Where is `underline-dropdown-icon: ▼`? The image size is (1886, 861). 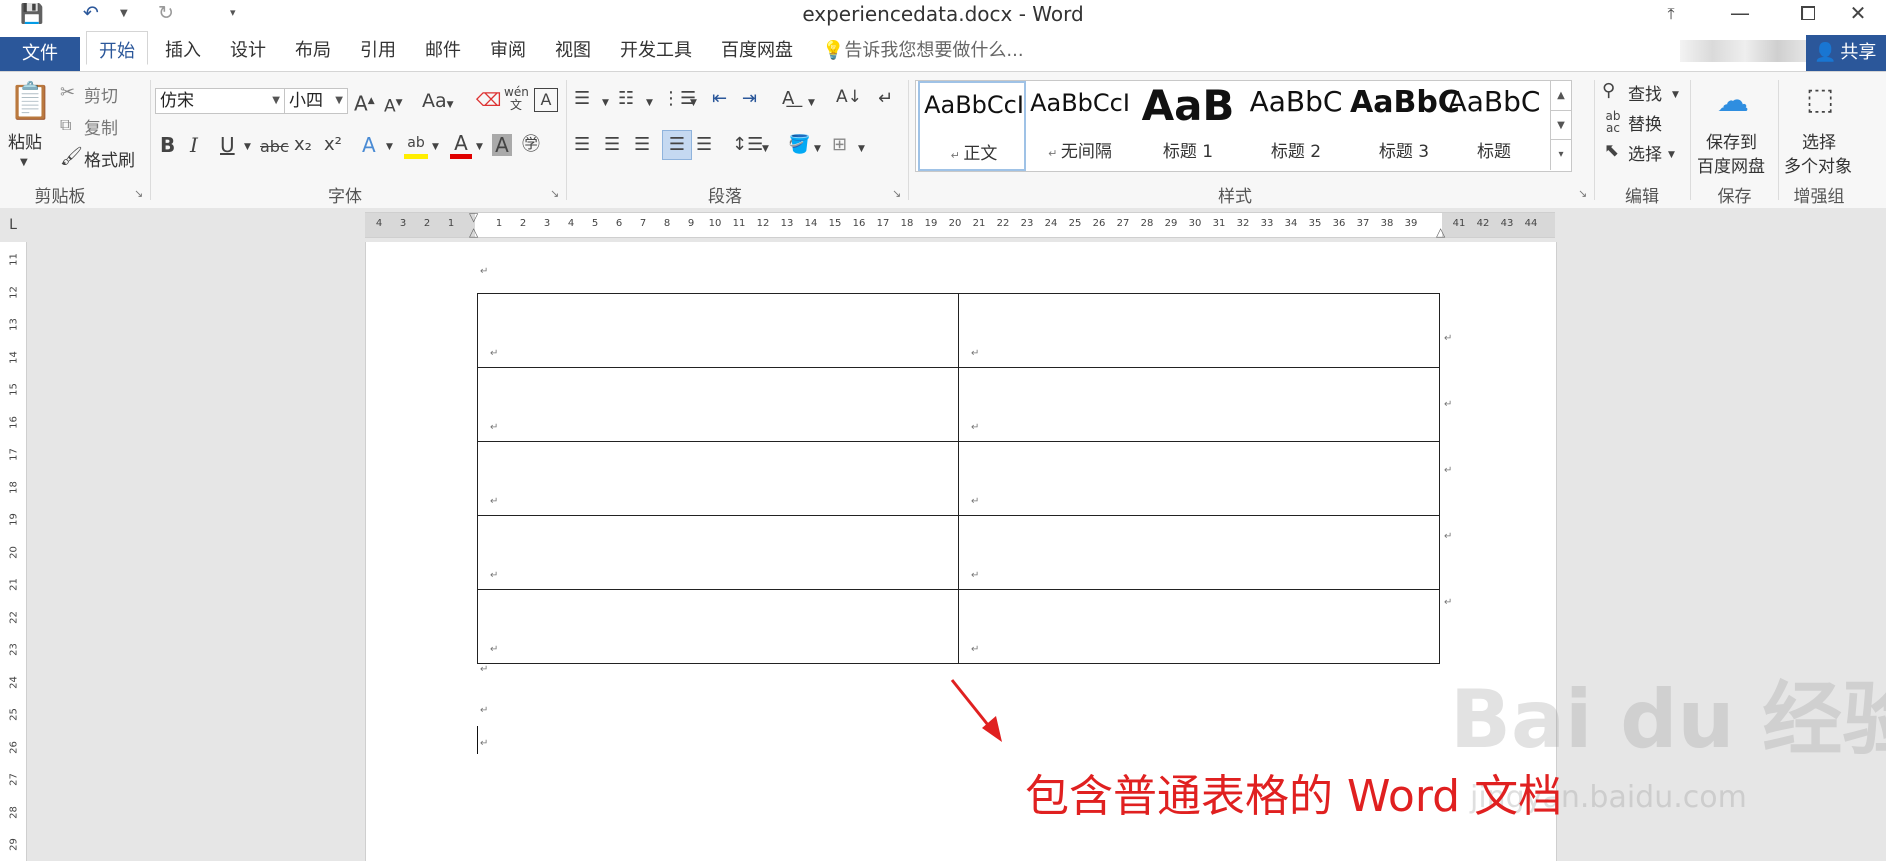 underline-dropdown-icon: ▼ is located at coordinates (247, 147).